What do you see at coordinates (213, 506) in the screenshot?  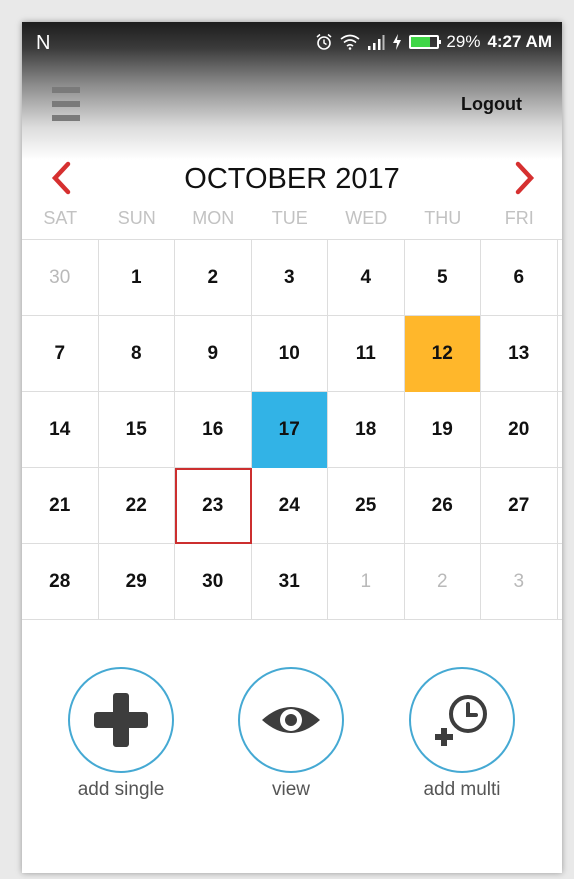 I see `calendar-day-today: 23` at bounding box center [213, 506].